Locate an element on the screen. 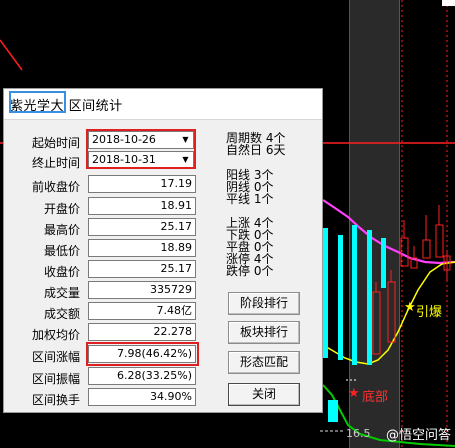  field-label: 区间涨幅 is located at coordinates (55, 357).